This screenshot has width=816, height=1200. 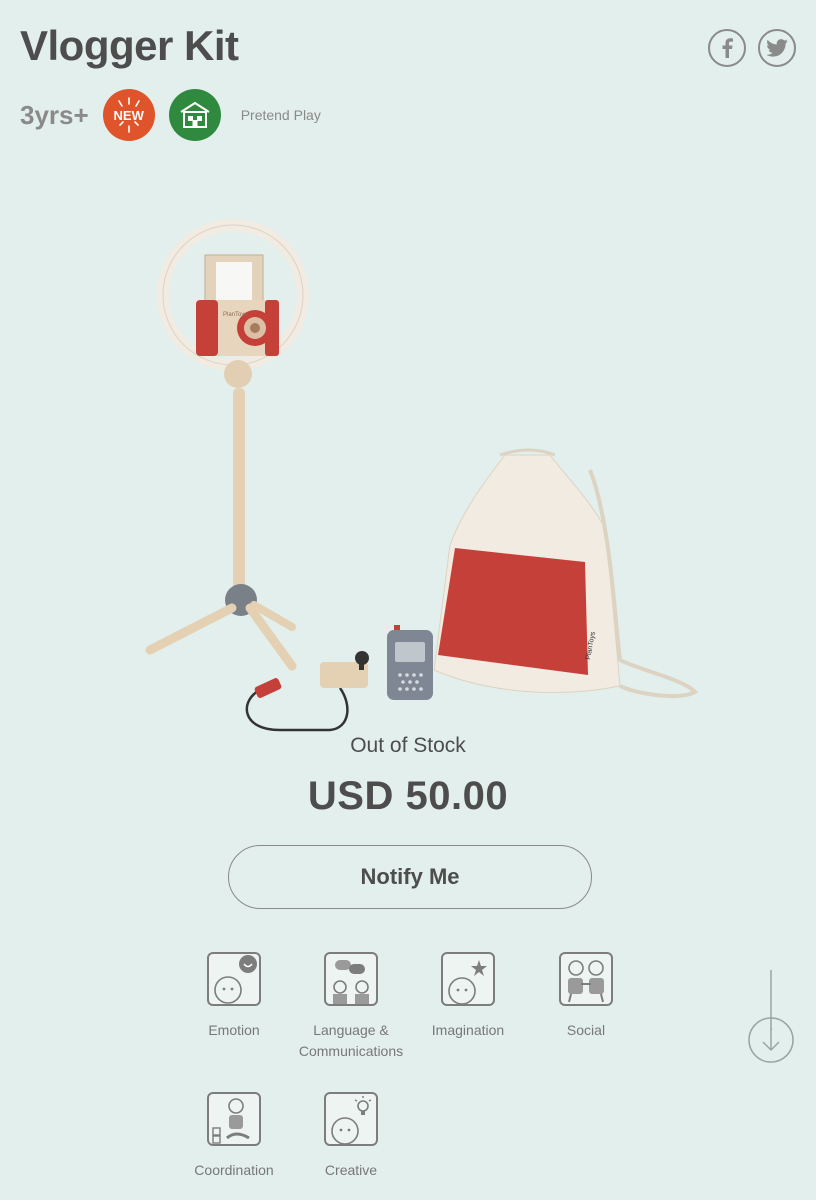 What do you see at coordinates (280, 115) in the screenshot?
I see `category-label: Pretend Play` at bounding box center [280, 115].